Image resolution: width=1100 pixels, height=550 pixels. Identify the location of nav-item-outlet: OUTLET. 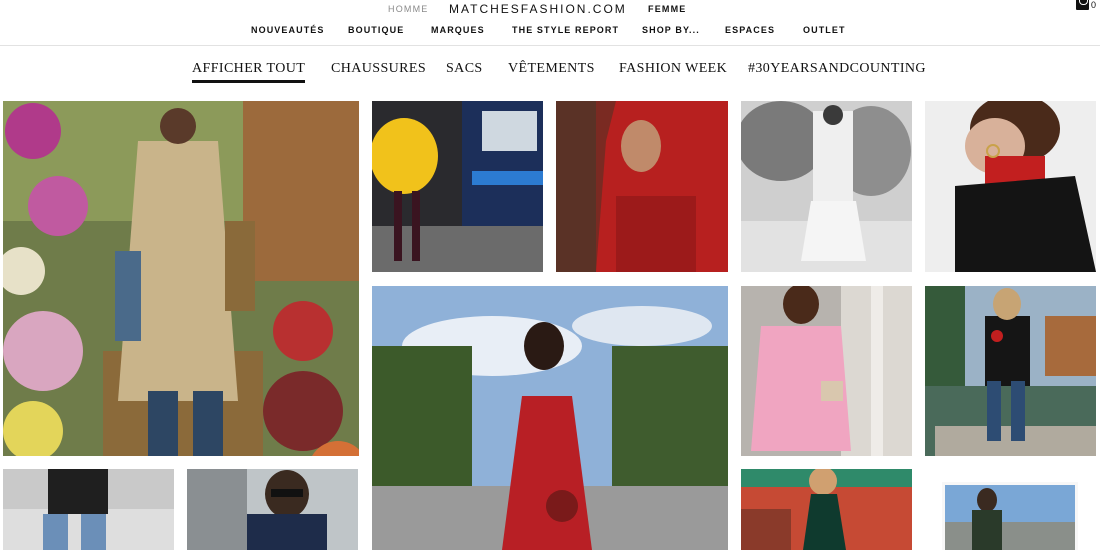
(824, 30).